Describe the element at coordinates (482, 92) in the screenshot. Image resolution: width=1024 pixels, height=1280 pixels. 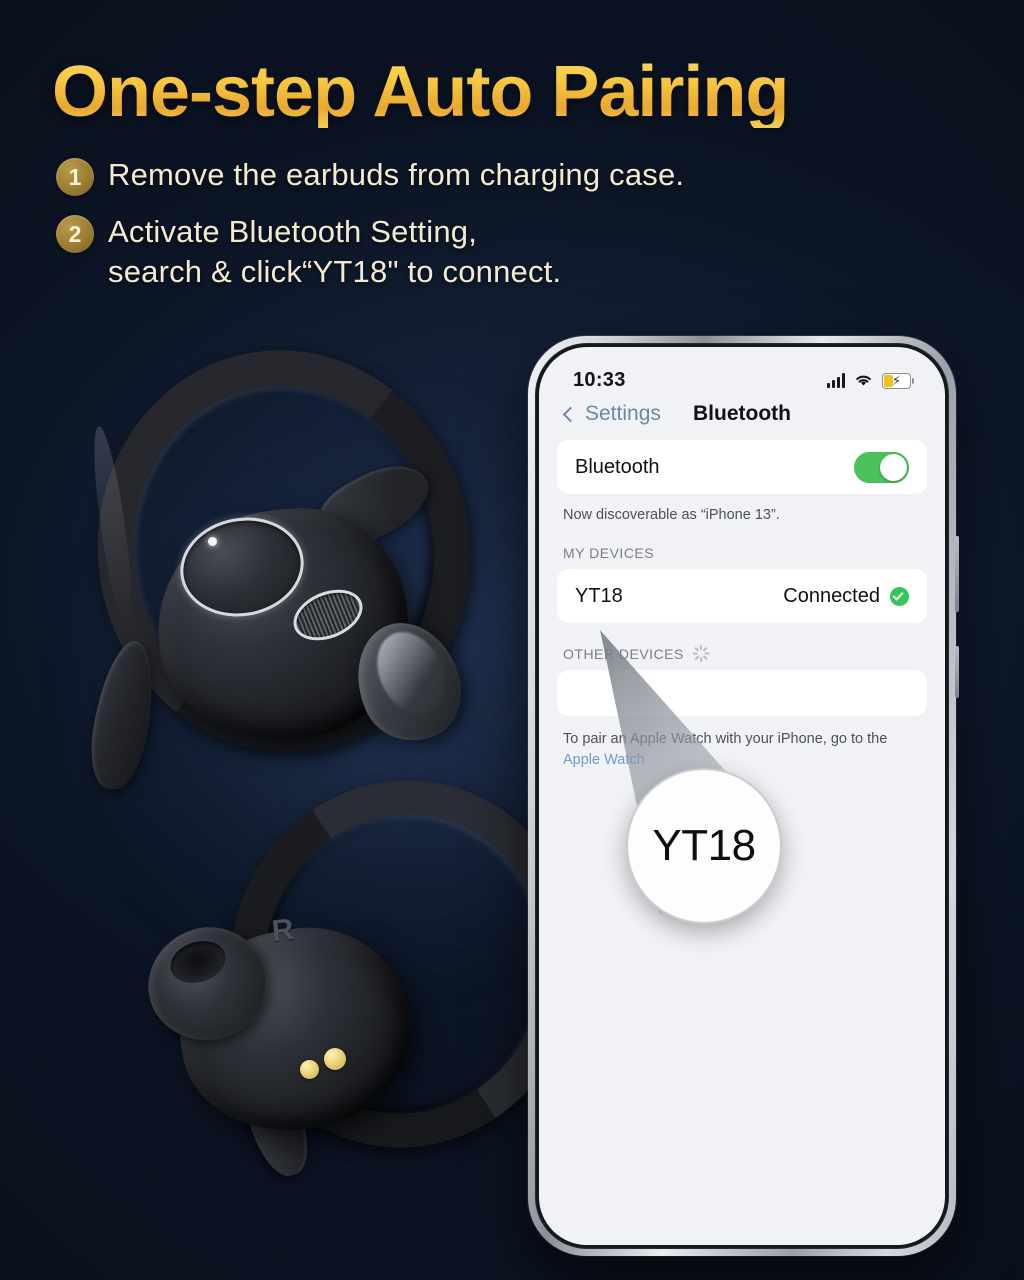
I see `page-title: One-step Auto Pairing` at that location.